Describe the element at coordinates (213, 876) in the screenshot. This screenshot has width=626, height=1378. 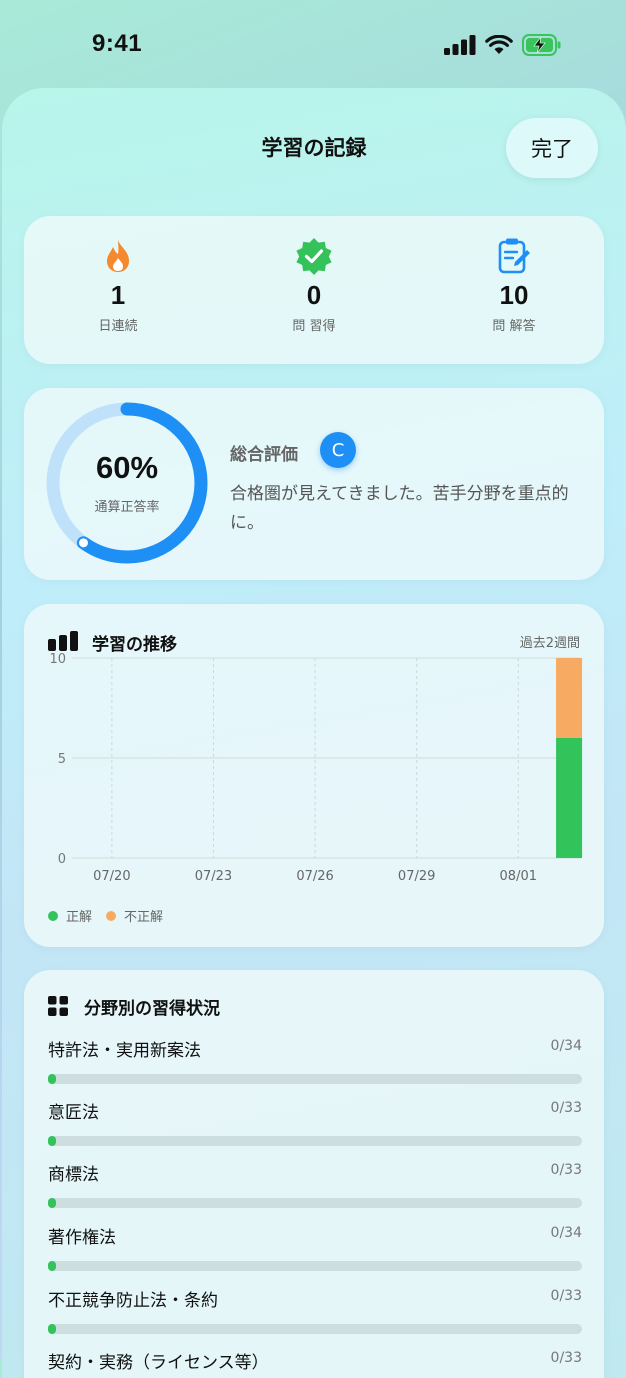
I see `x-tick-label: 07/23` at that location.